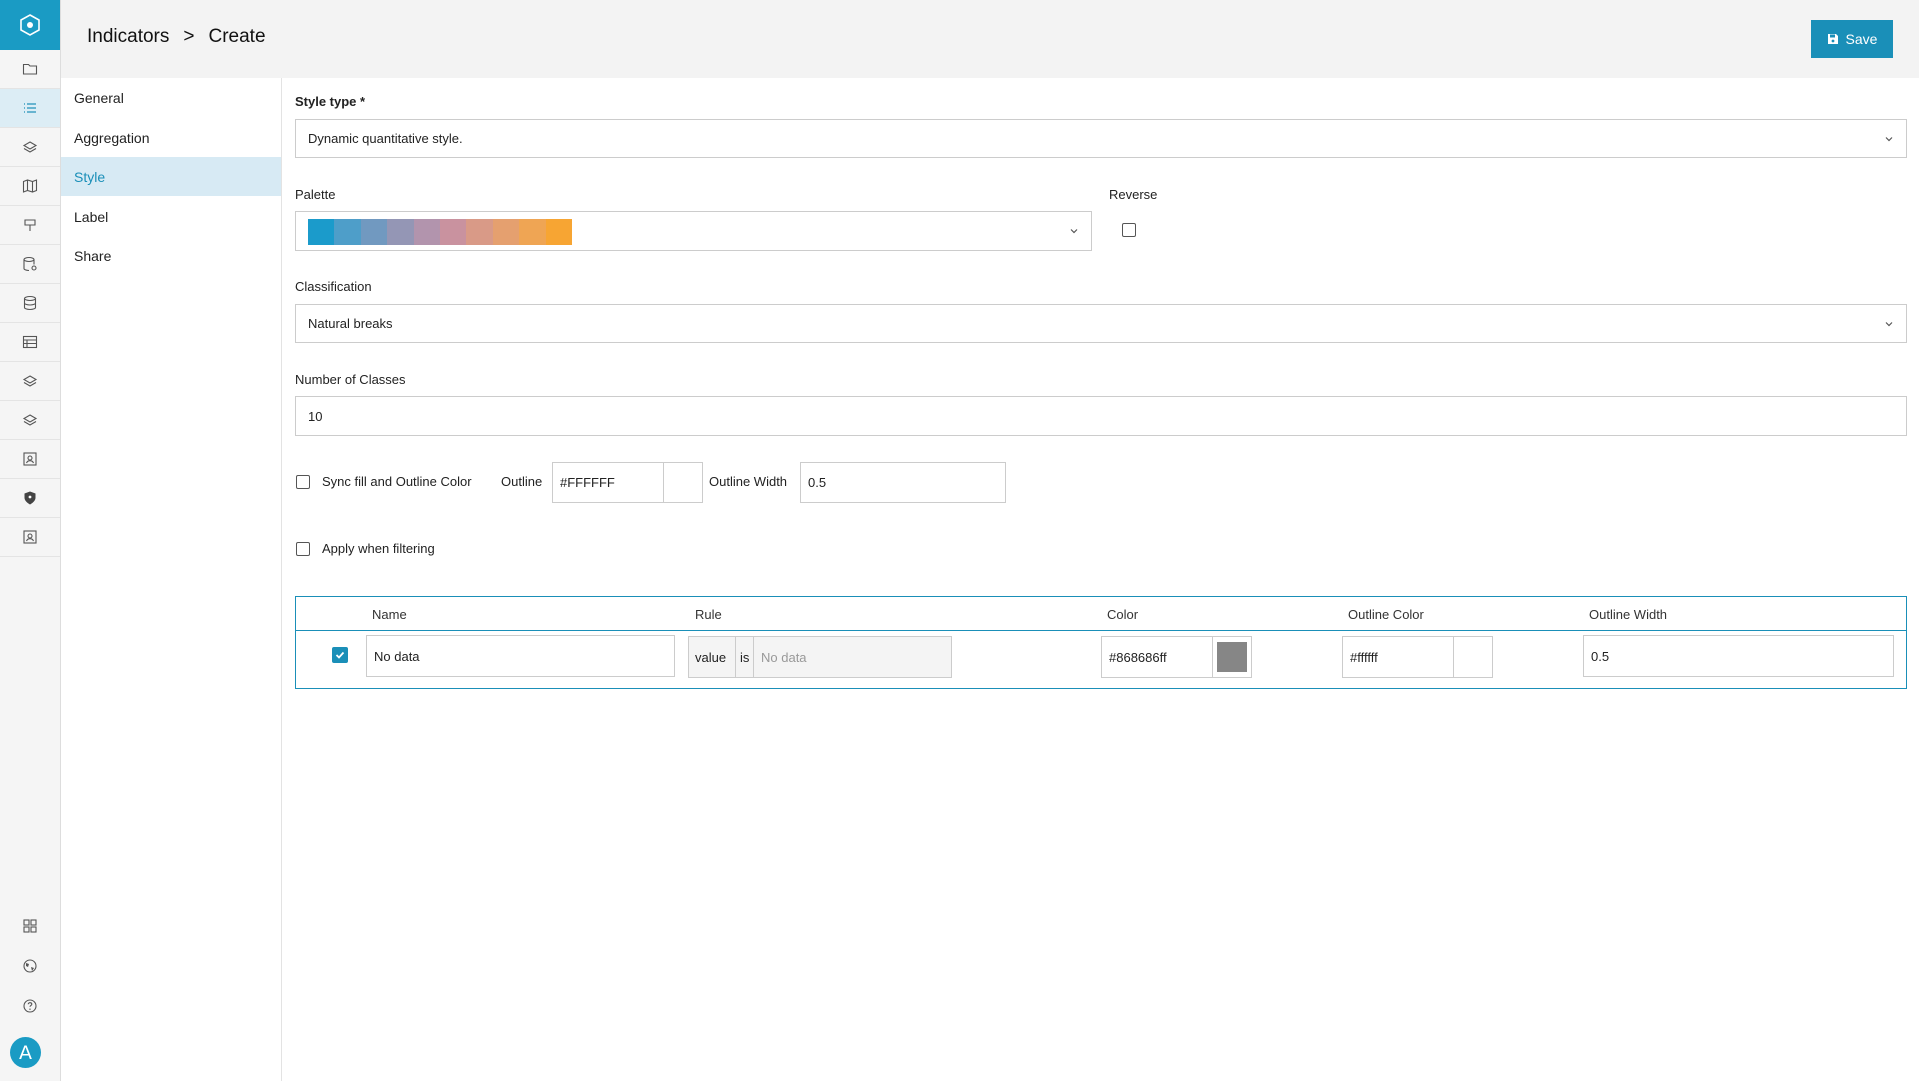  Describe the element at coordinates (303, 482) in the screenshot. I see `sync-color-checkbox` at that location.